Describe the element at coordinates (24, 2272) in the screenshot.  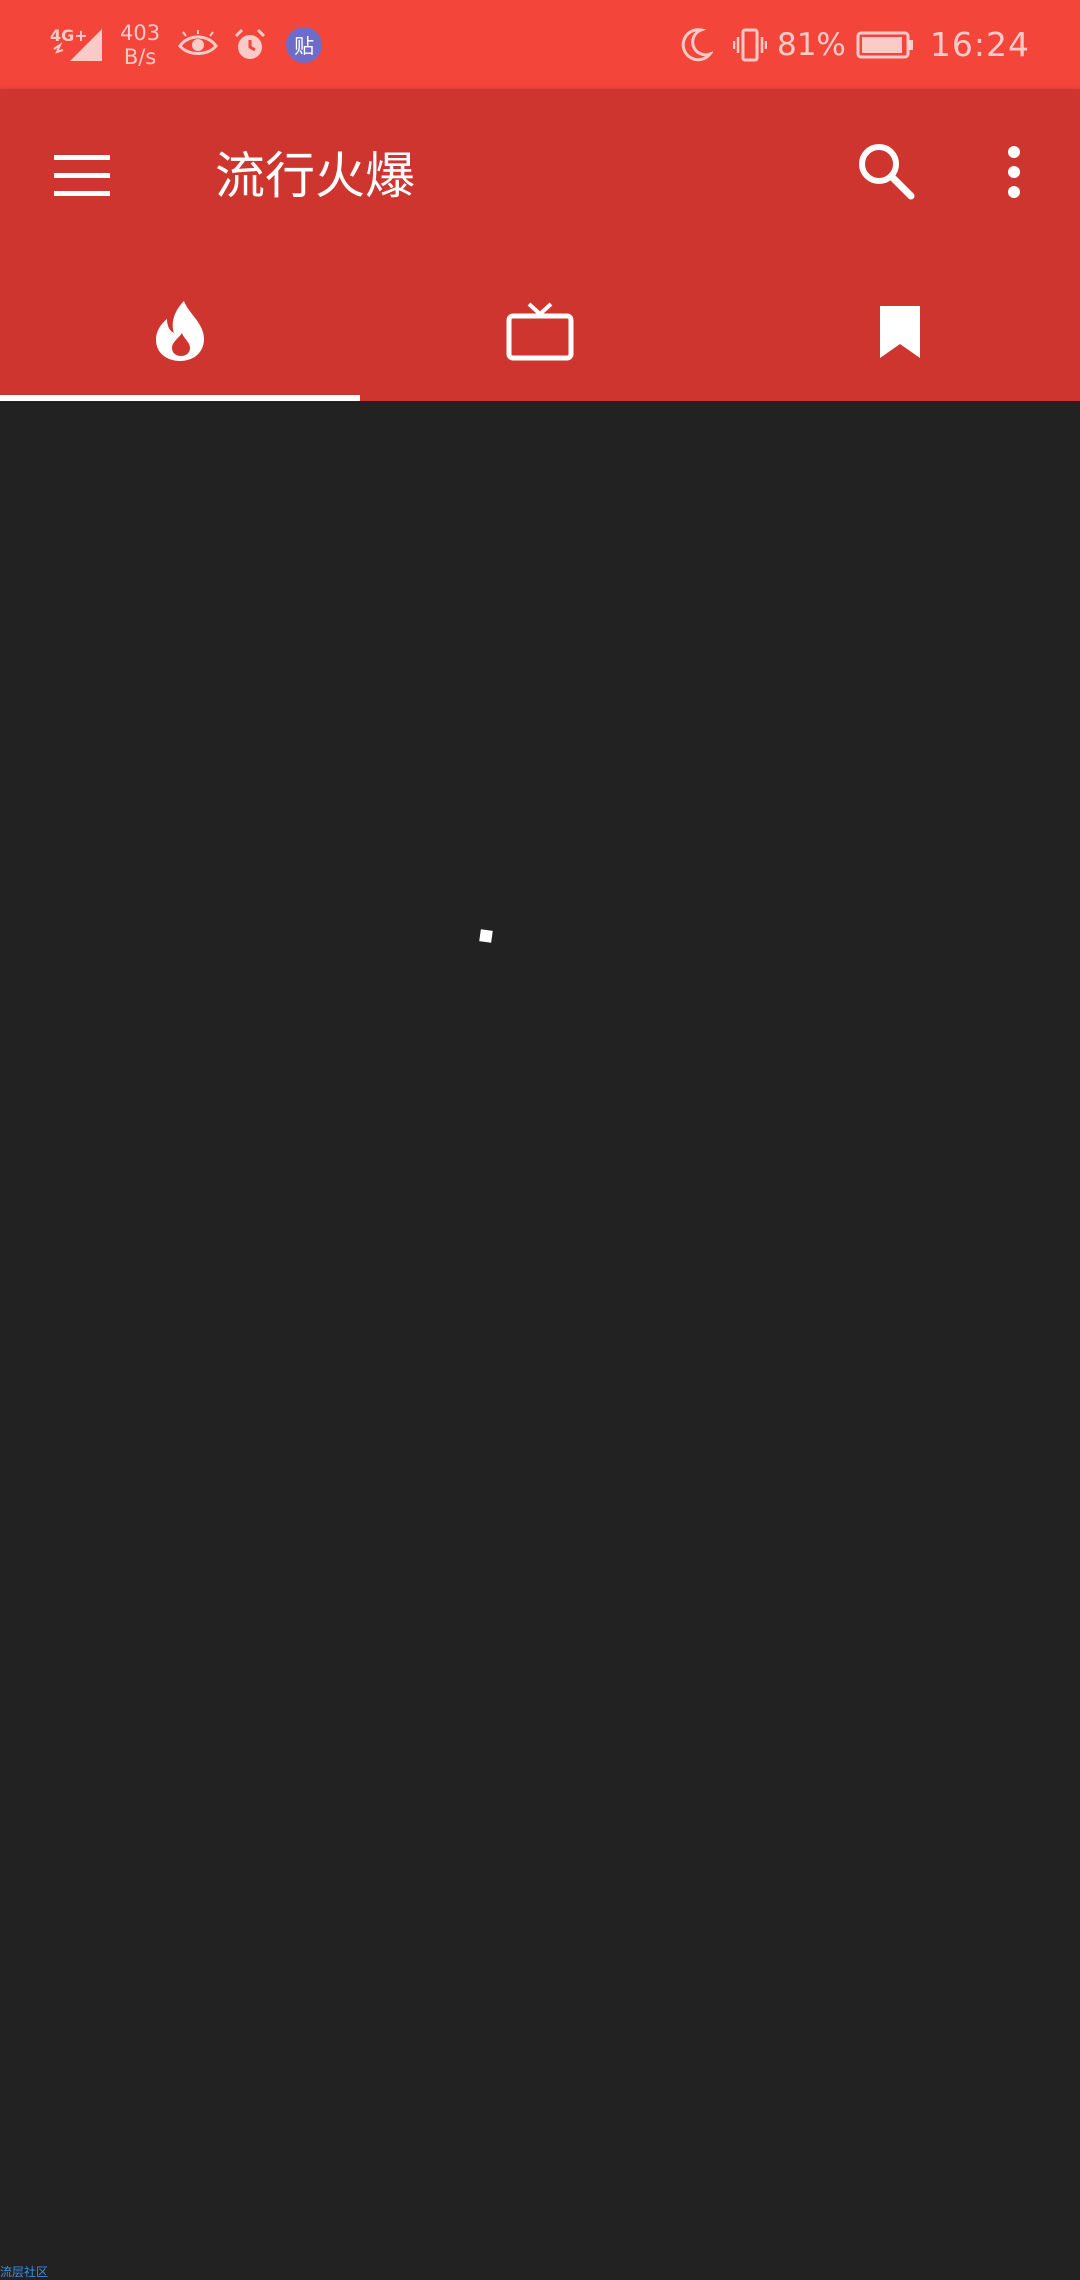
I see `footer-label: 流层社区` at that location.